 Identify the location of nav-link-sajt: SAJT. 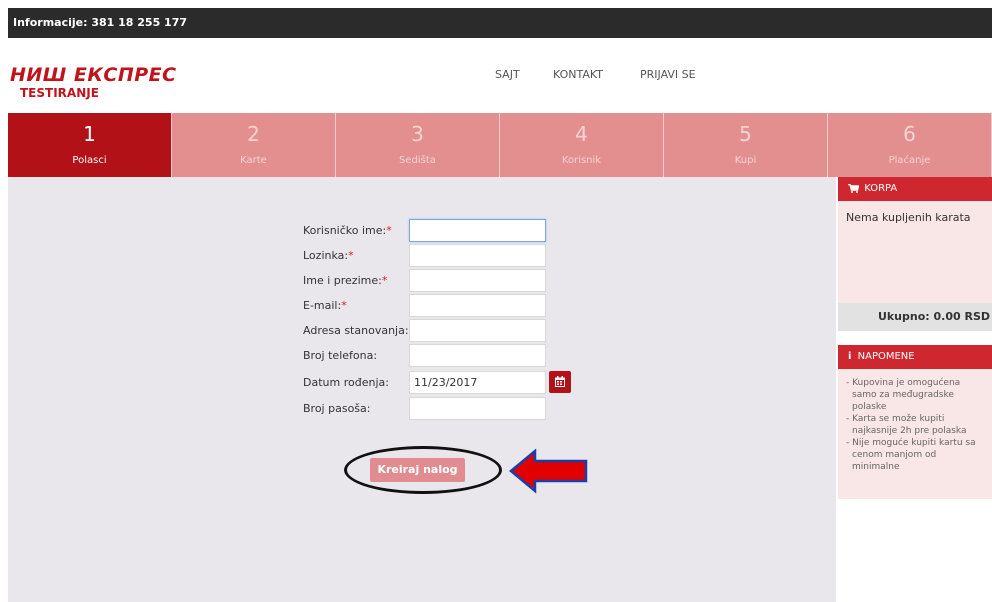
(507, 74).